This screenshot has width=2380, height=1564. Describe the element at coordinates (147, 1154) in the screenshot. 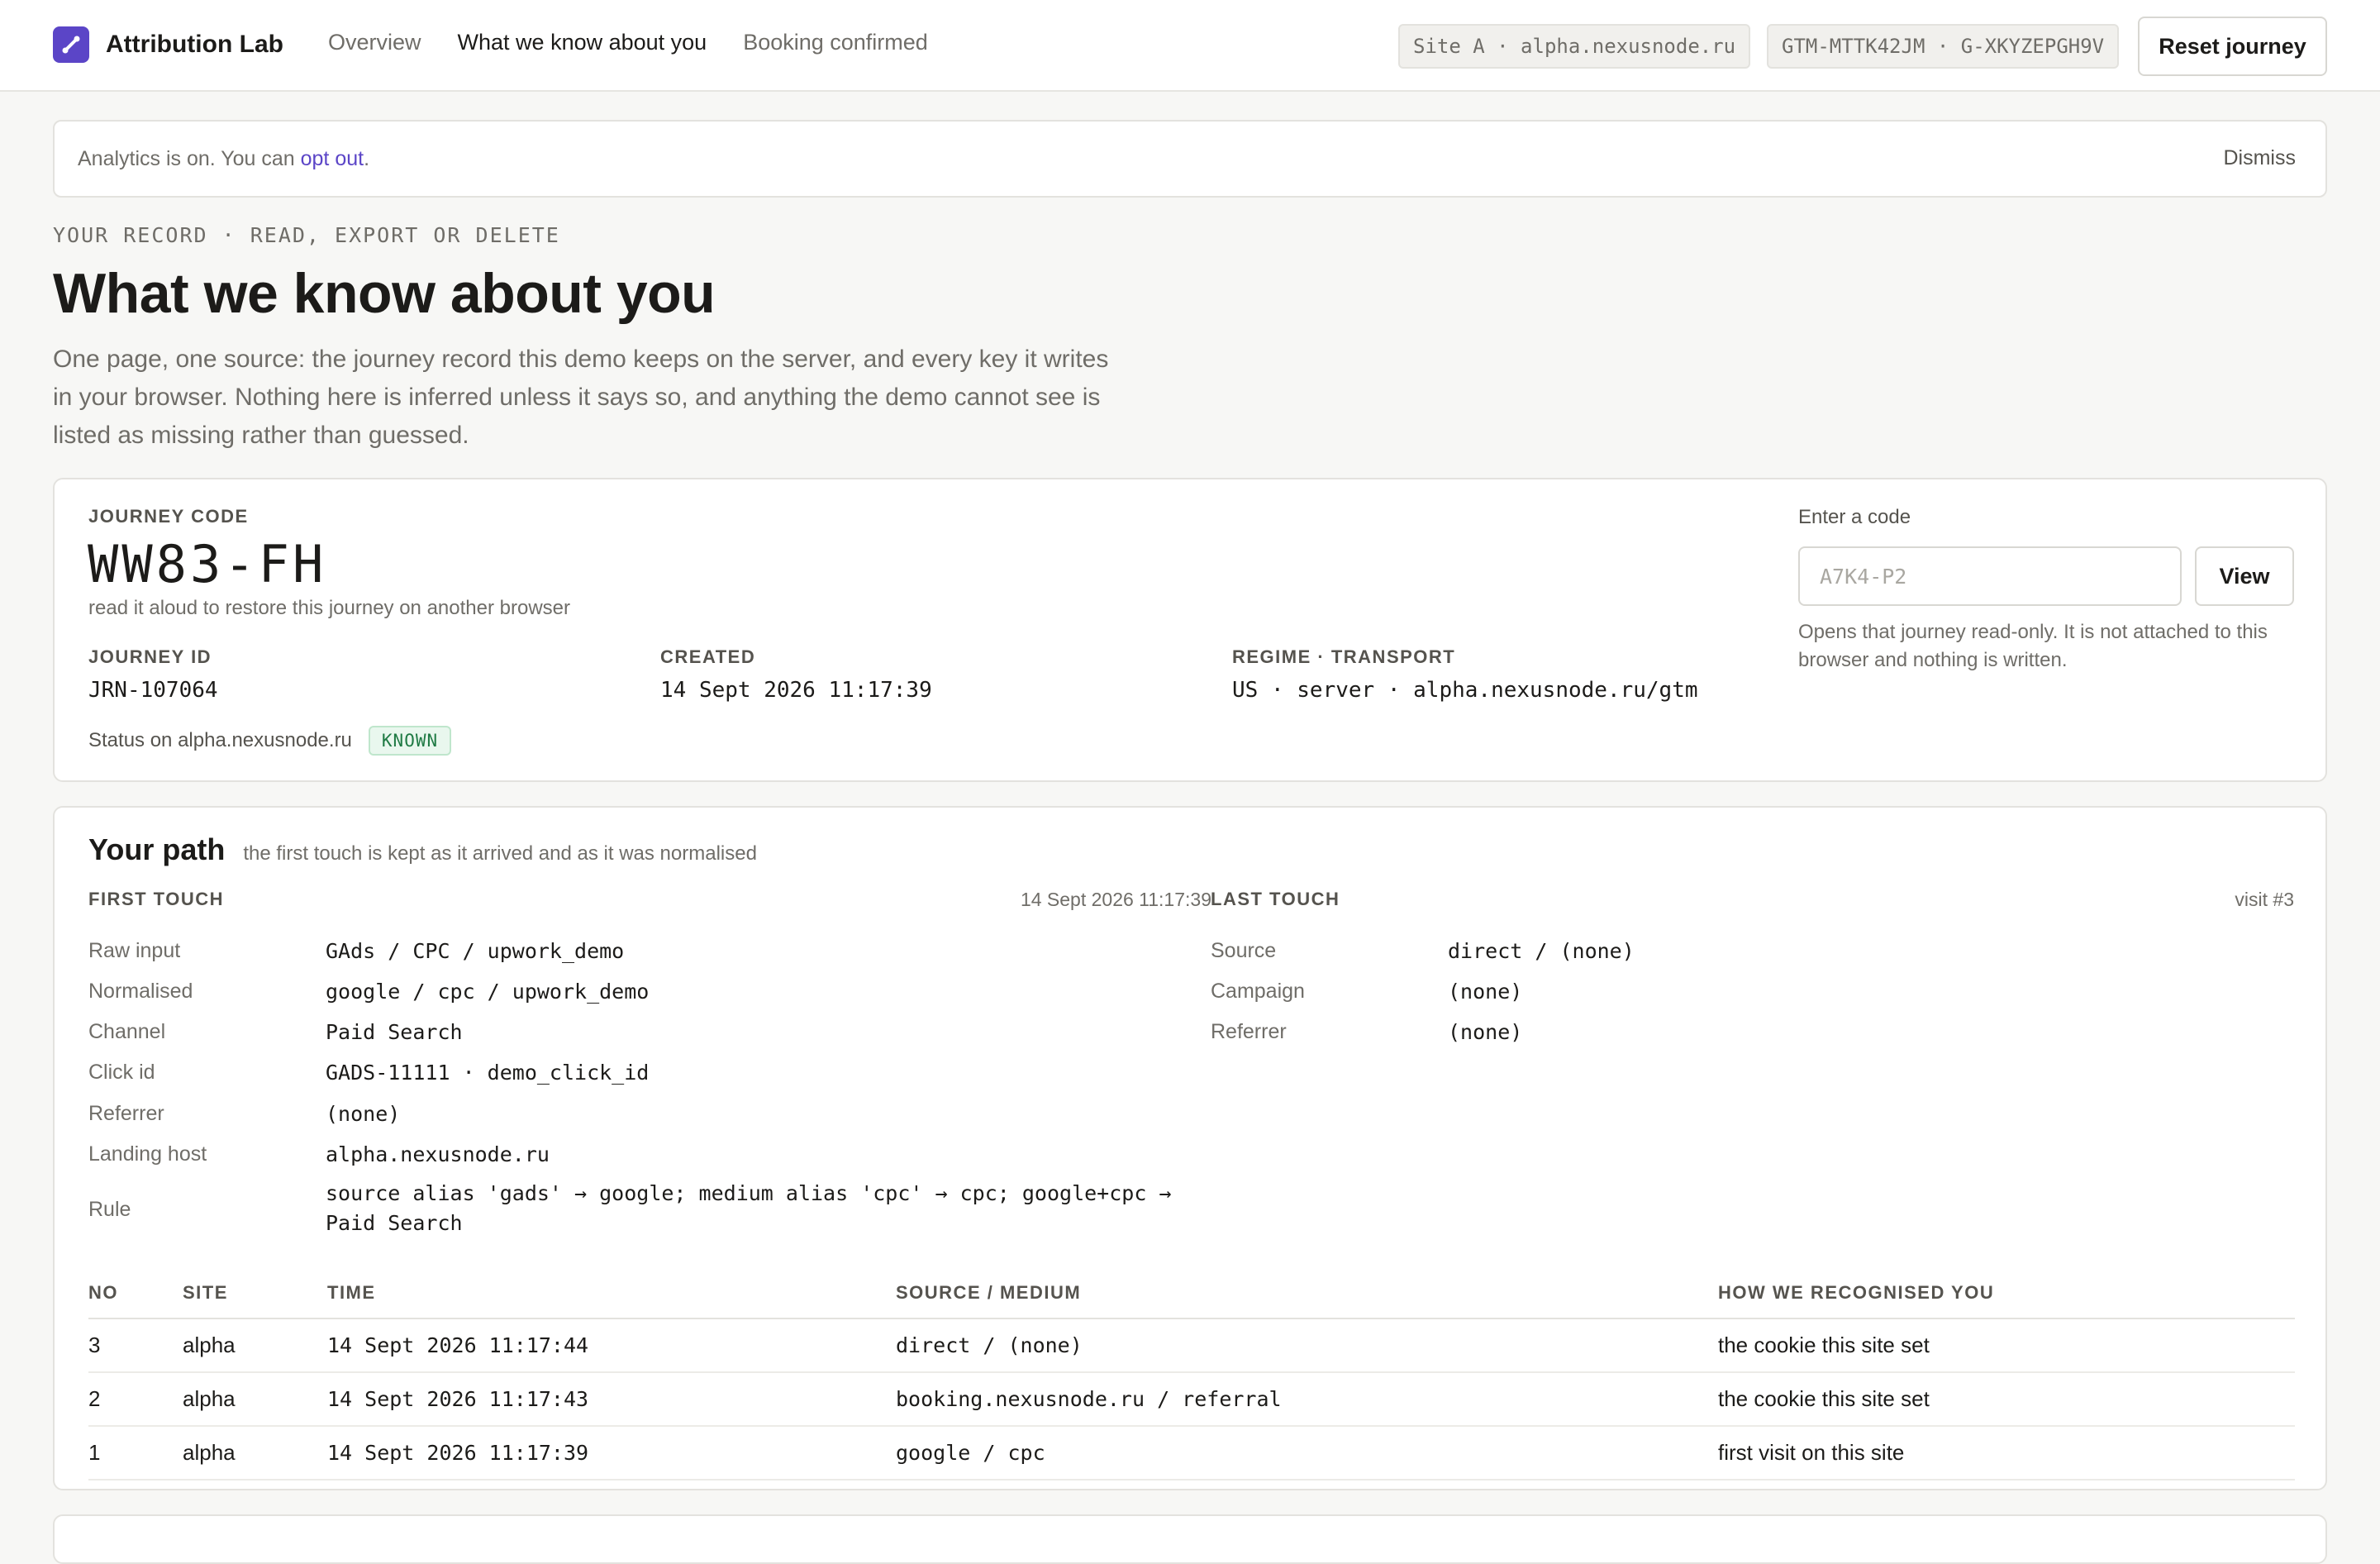

I see `kv-key: Landing host` at that location.